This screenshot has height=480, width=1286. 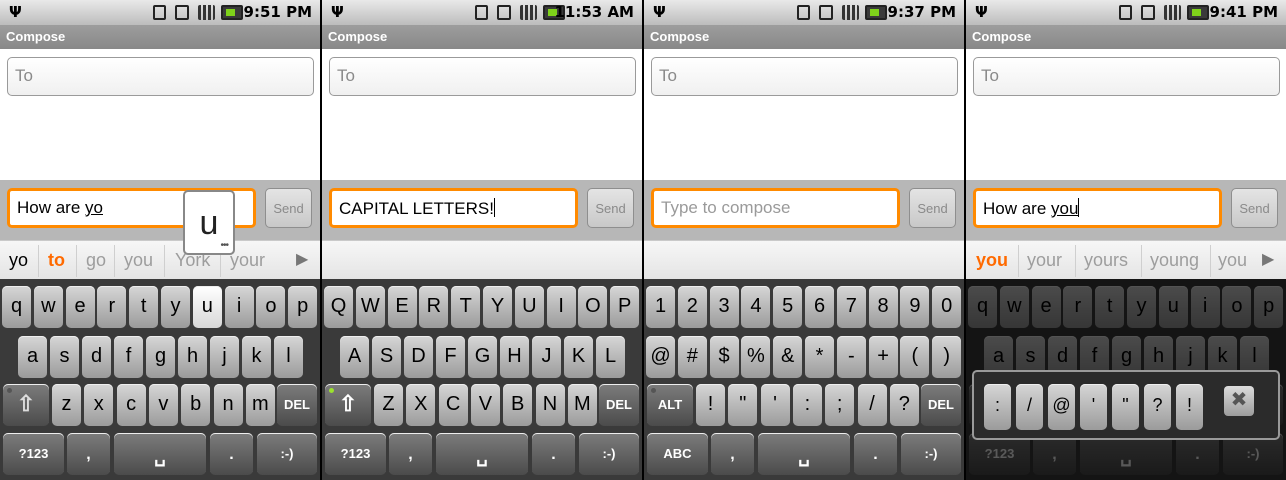 I want to click on key-a: a, so click(x=32, y=357).